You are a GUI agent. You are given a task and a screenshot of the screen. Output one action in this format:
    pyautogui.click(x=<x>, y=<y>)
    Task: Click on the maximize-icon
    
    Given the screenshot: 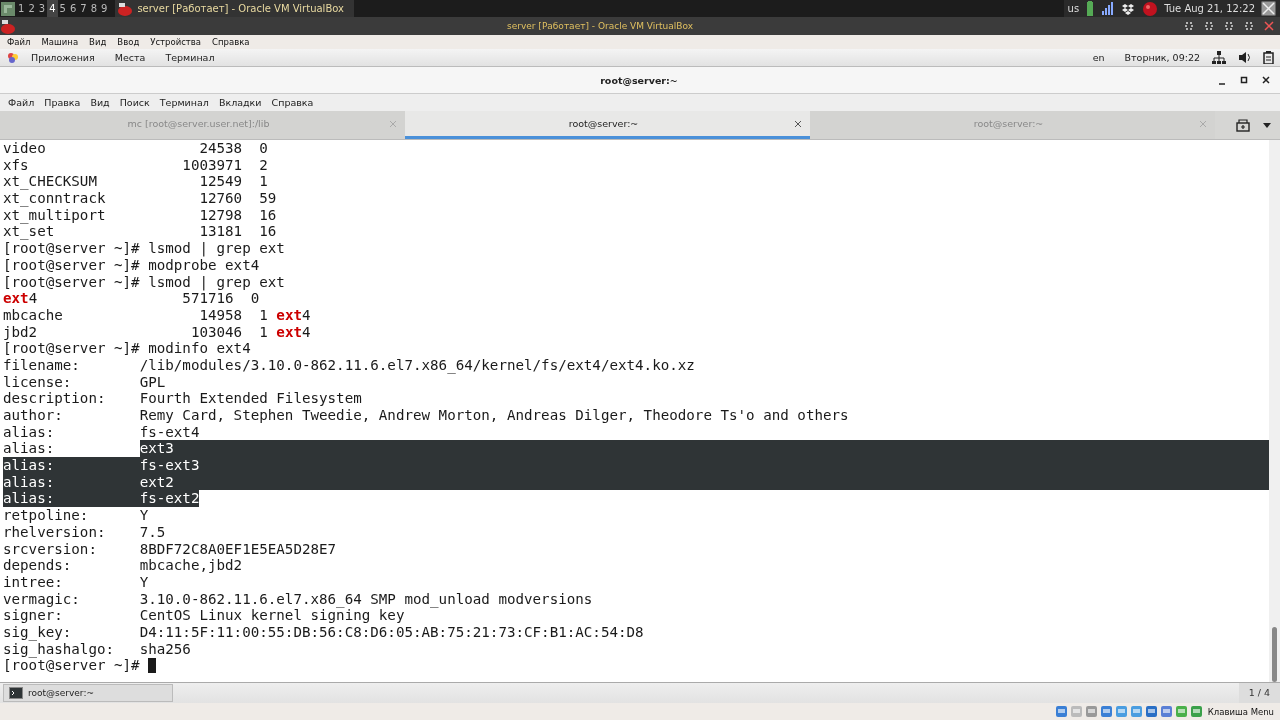 What is the action you would take?
    pyautogui.click(x=1244, y=79)
    